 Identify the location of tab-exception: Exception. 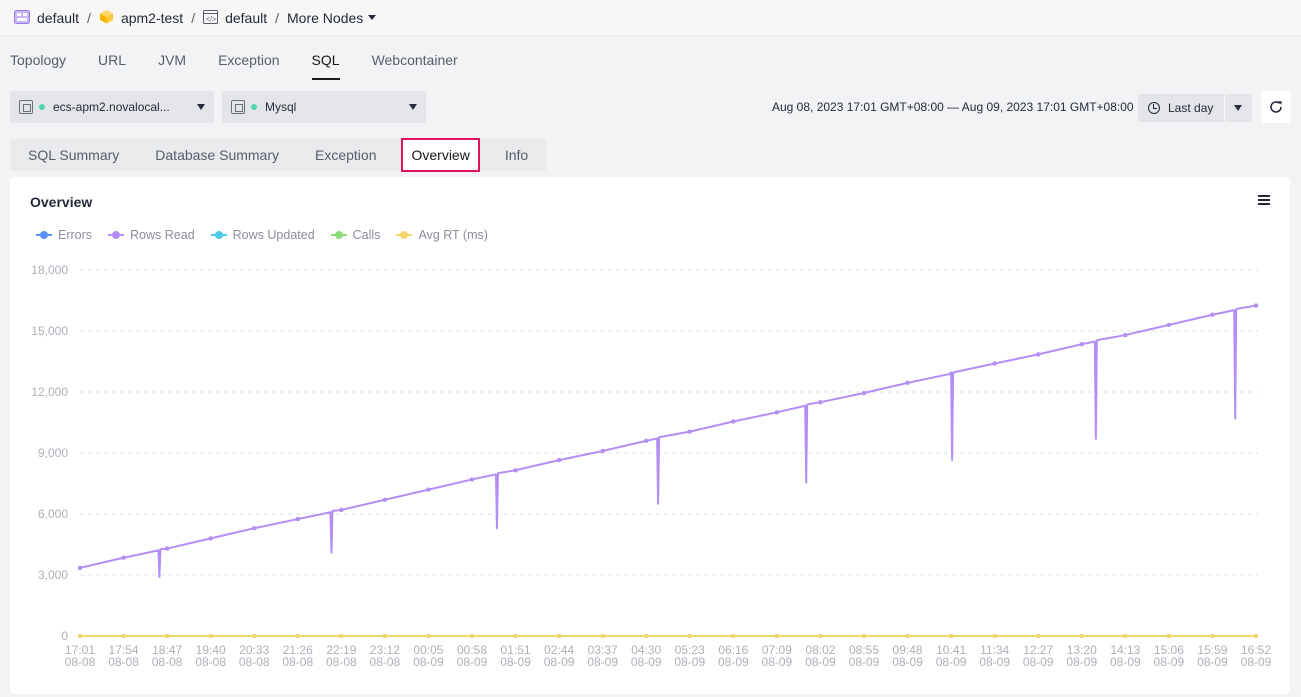
(248, 63).